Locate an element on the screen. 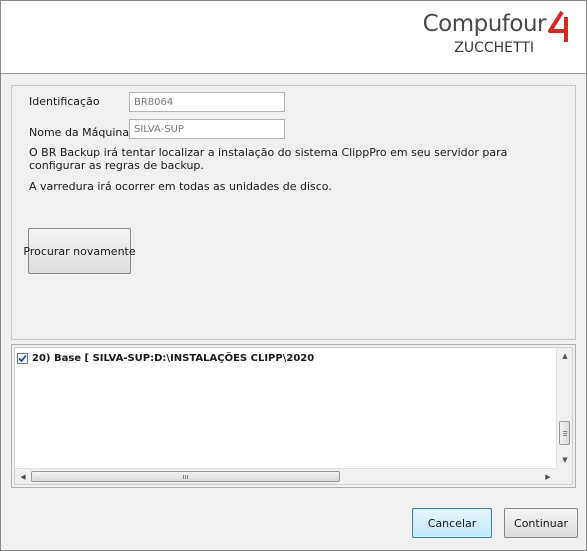  compufour-4-logo-icon is located at coordinates (558, 26).